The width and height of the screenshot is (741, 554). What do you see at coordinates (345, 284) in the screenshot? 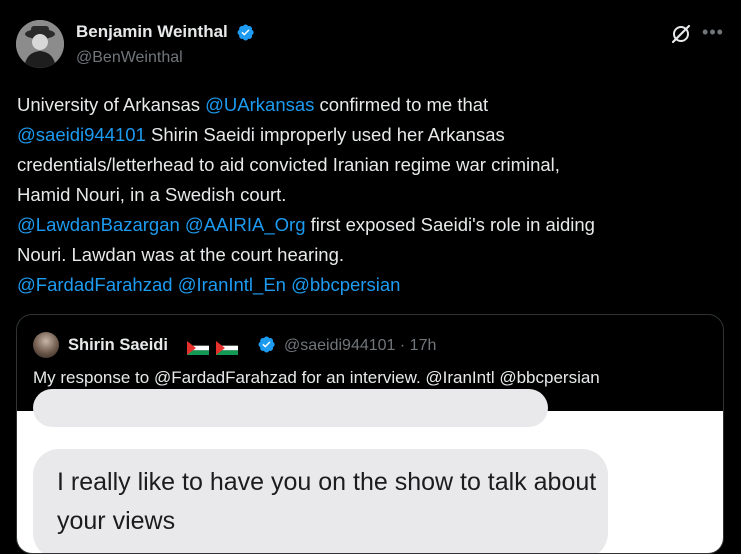
I see `mention-link: @bbcpersian` at bounding box center [345, 284].